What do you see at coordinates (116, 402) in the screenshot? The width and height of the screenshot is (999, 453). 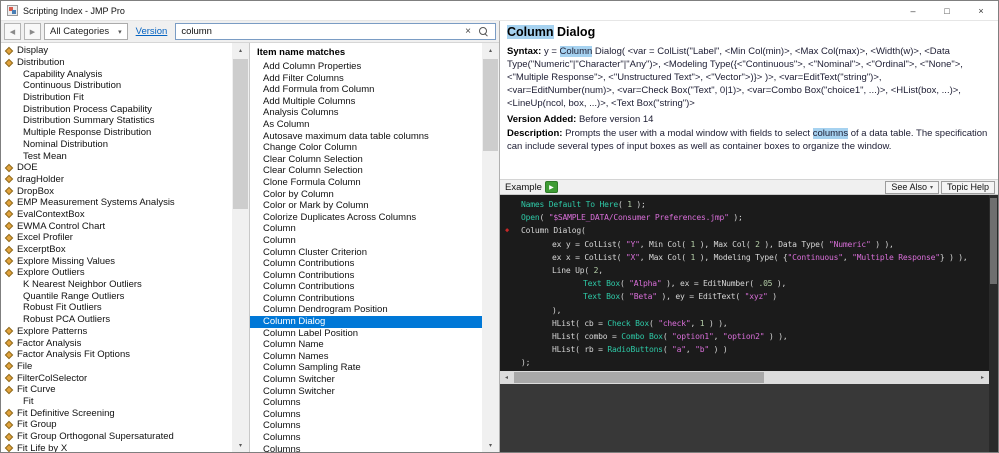 I see `category-item: Fit` at bounding box center [116, 402].